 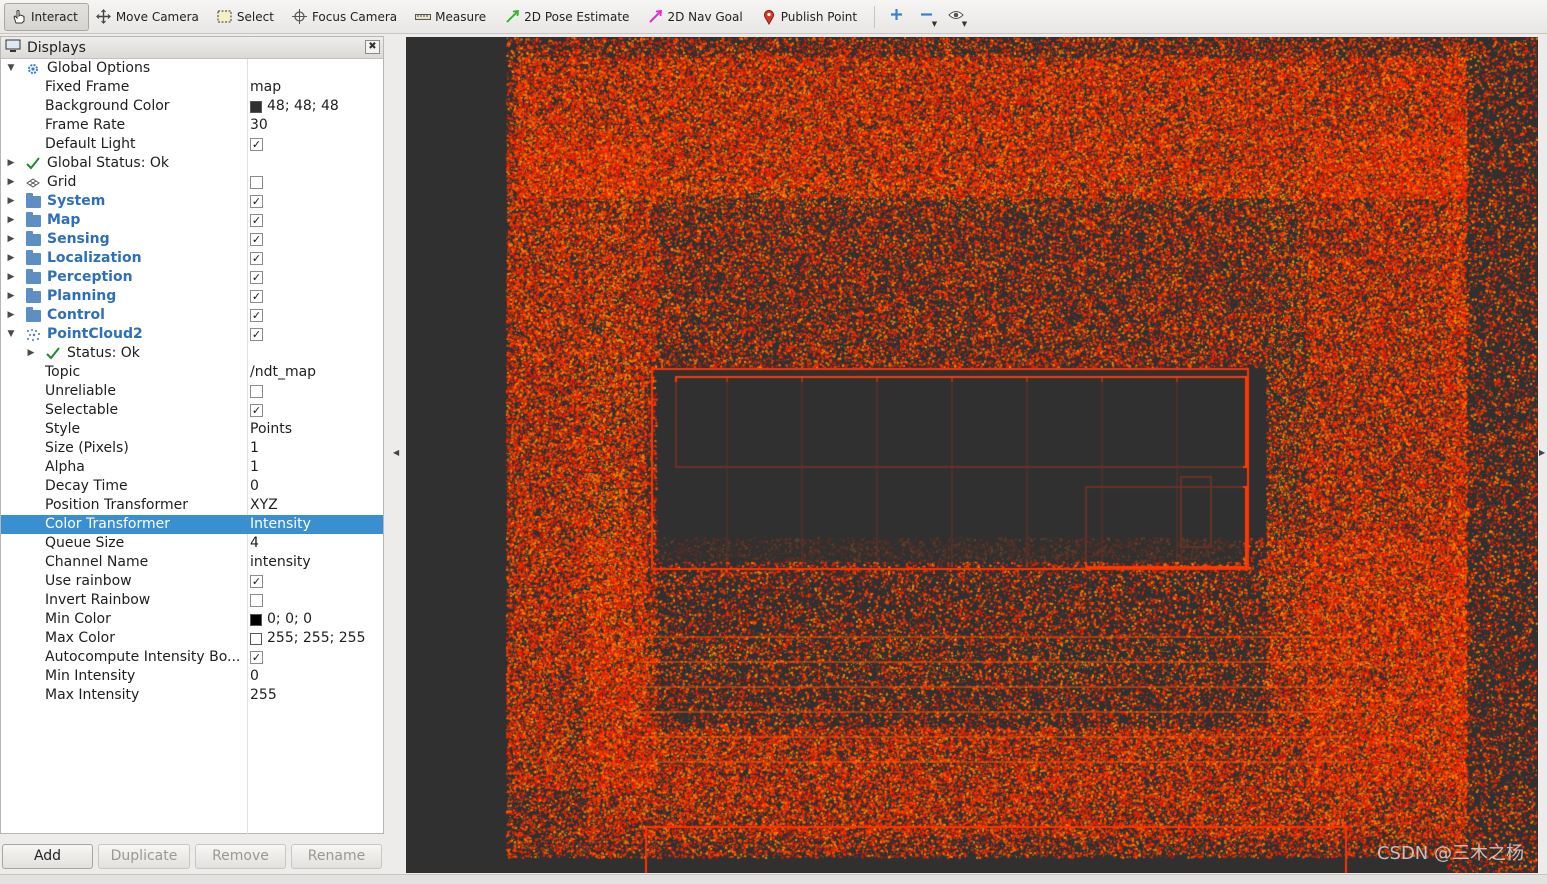 What do you see at coordinates (896, 17) in the screenshot?
I see `add-tool-button` at bounding box center [896, 17].